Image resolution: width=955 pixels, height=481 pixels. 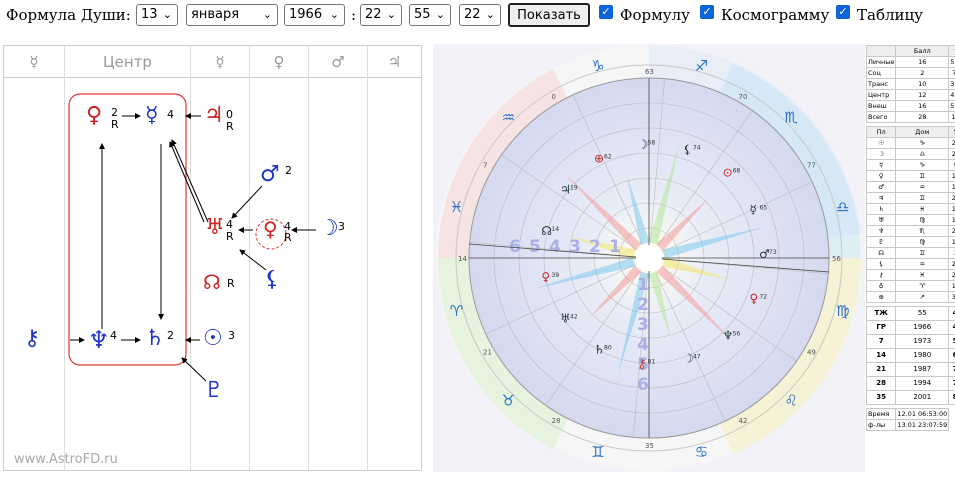 I want to click on table-row: Время 12.01 06:53:00, so click(x=910, y=414).